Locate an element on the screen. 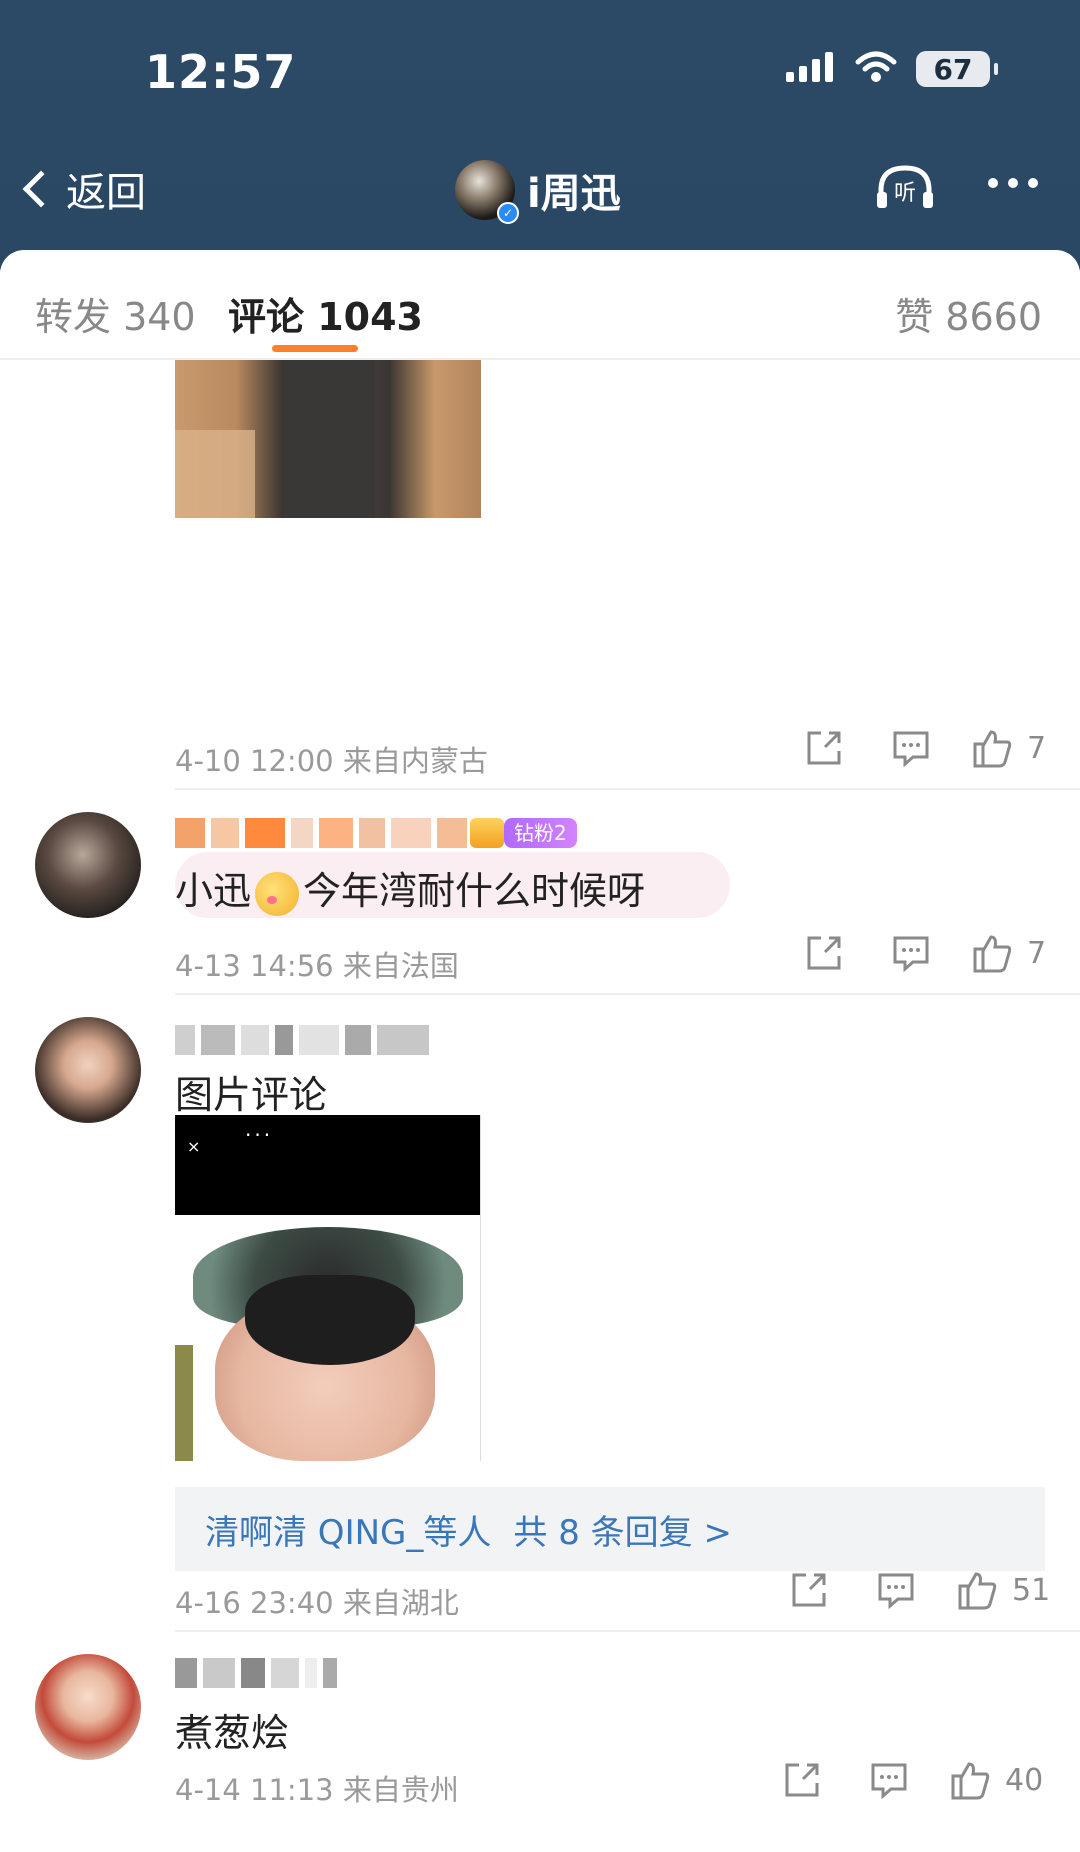  status-icons: 67 is located at coordinates (892, 69).